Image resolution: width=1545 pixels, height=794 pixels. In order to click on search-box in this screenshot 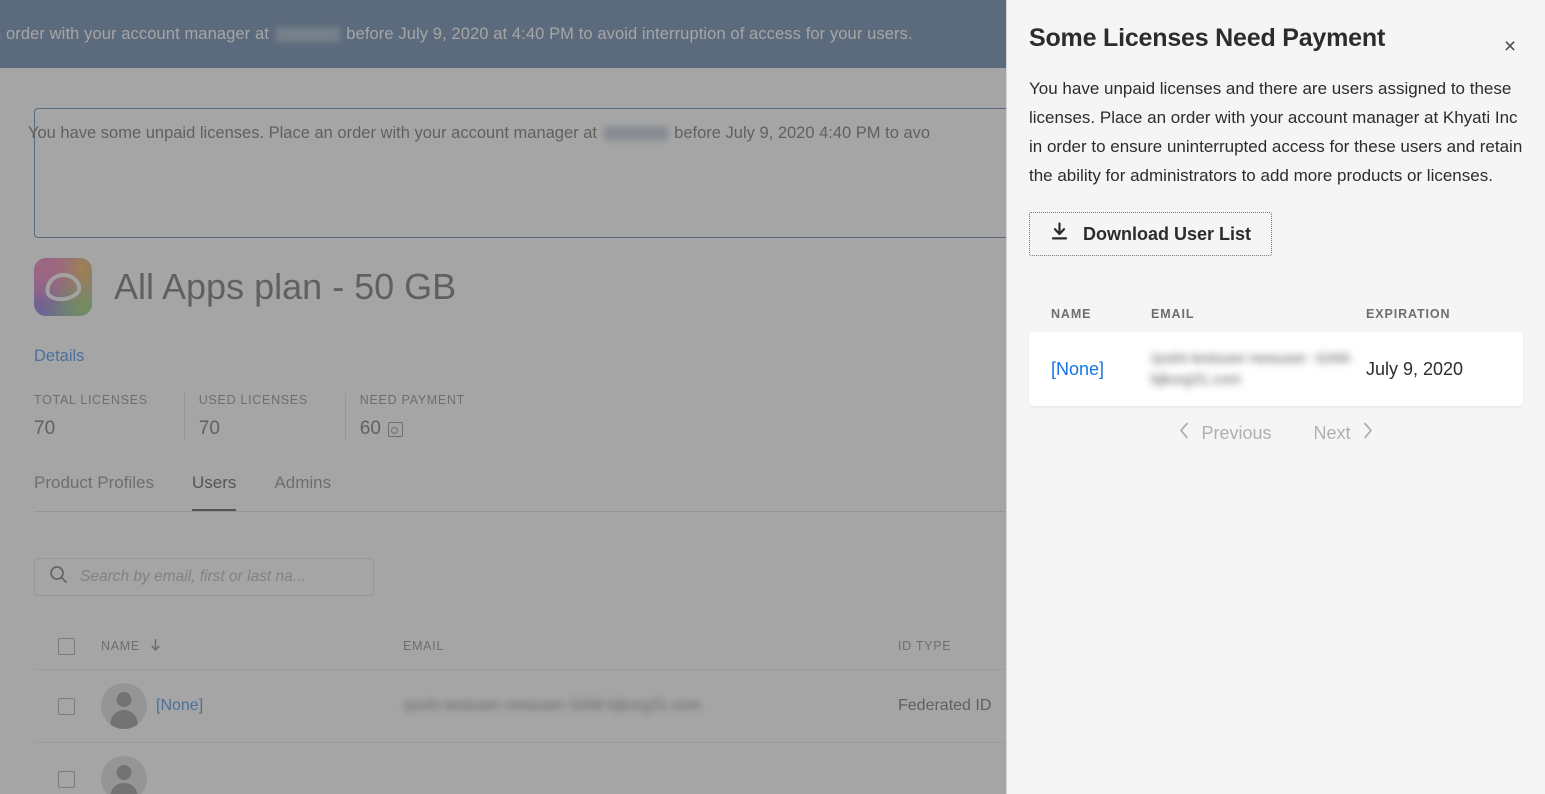, I will do `click(204, 577)`.